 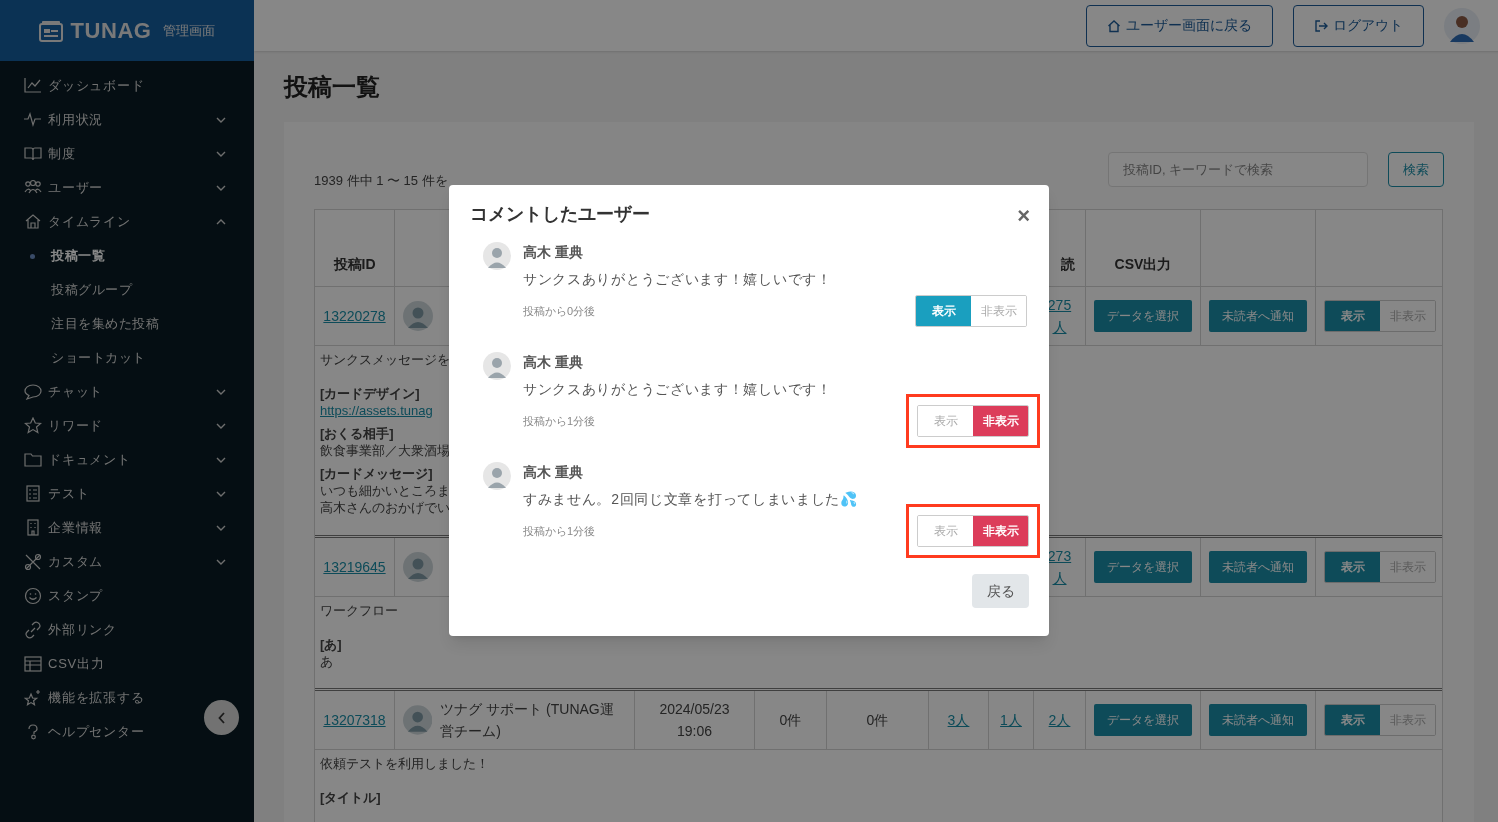 I want to click on table-icon, so click(x=33, y=664).